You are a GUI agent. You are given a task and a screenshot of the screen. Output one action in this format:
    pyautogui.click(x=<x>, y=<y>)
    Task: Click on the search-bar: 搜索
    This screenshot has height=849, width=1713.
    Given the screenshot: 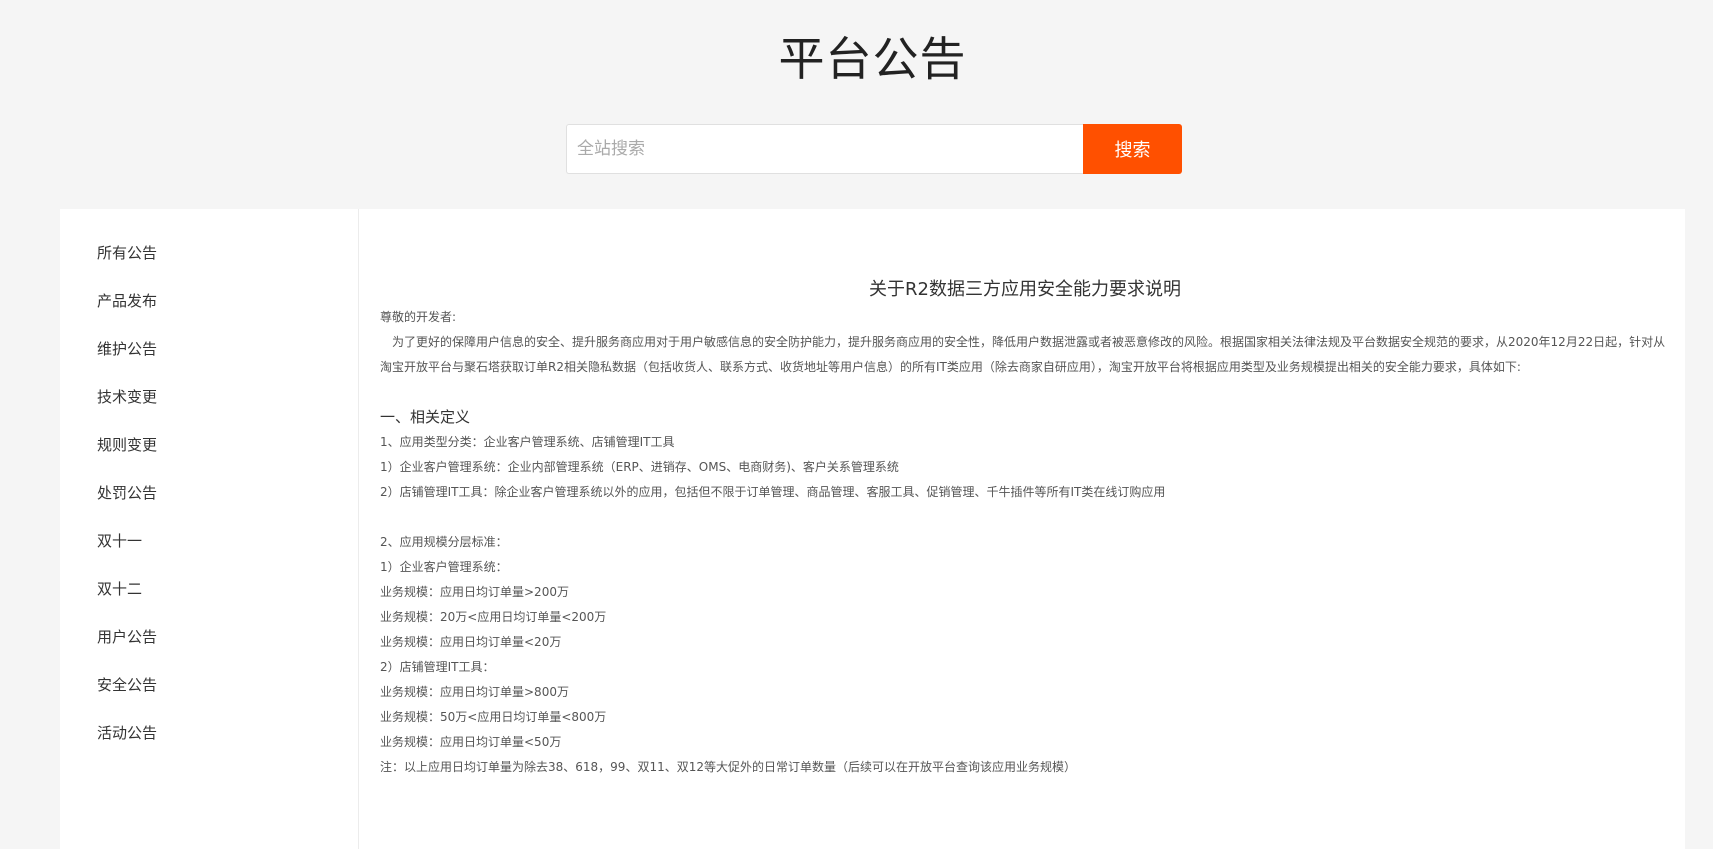 What is the action you would take?
    pyautogui.click(x=874, y=149)
    